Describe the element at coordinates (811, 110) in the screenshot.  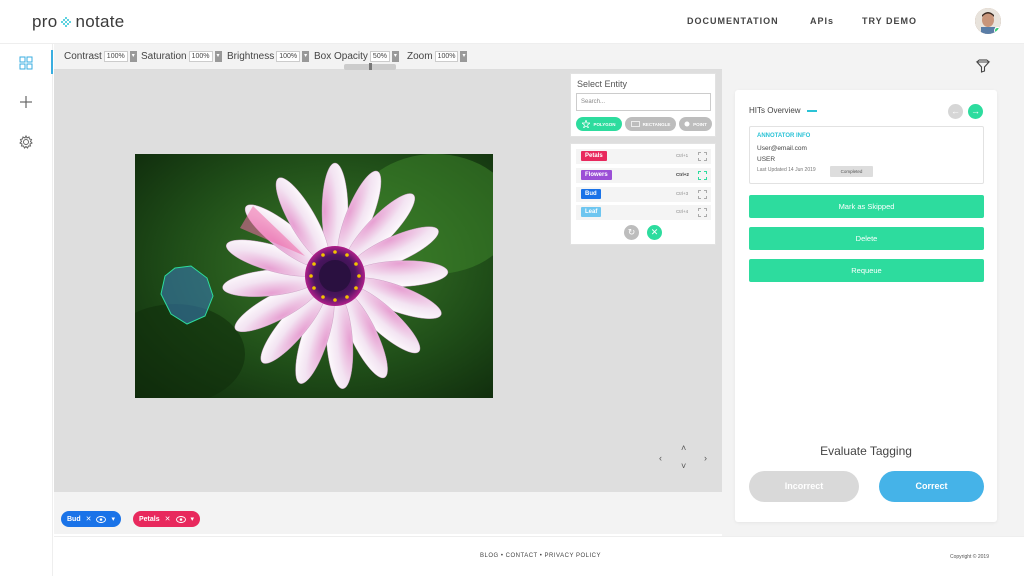
I see `title-accent-bar` at that location.